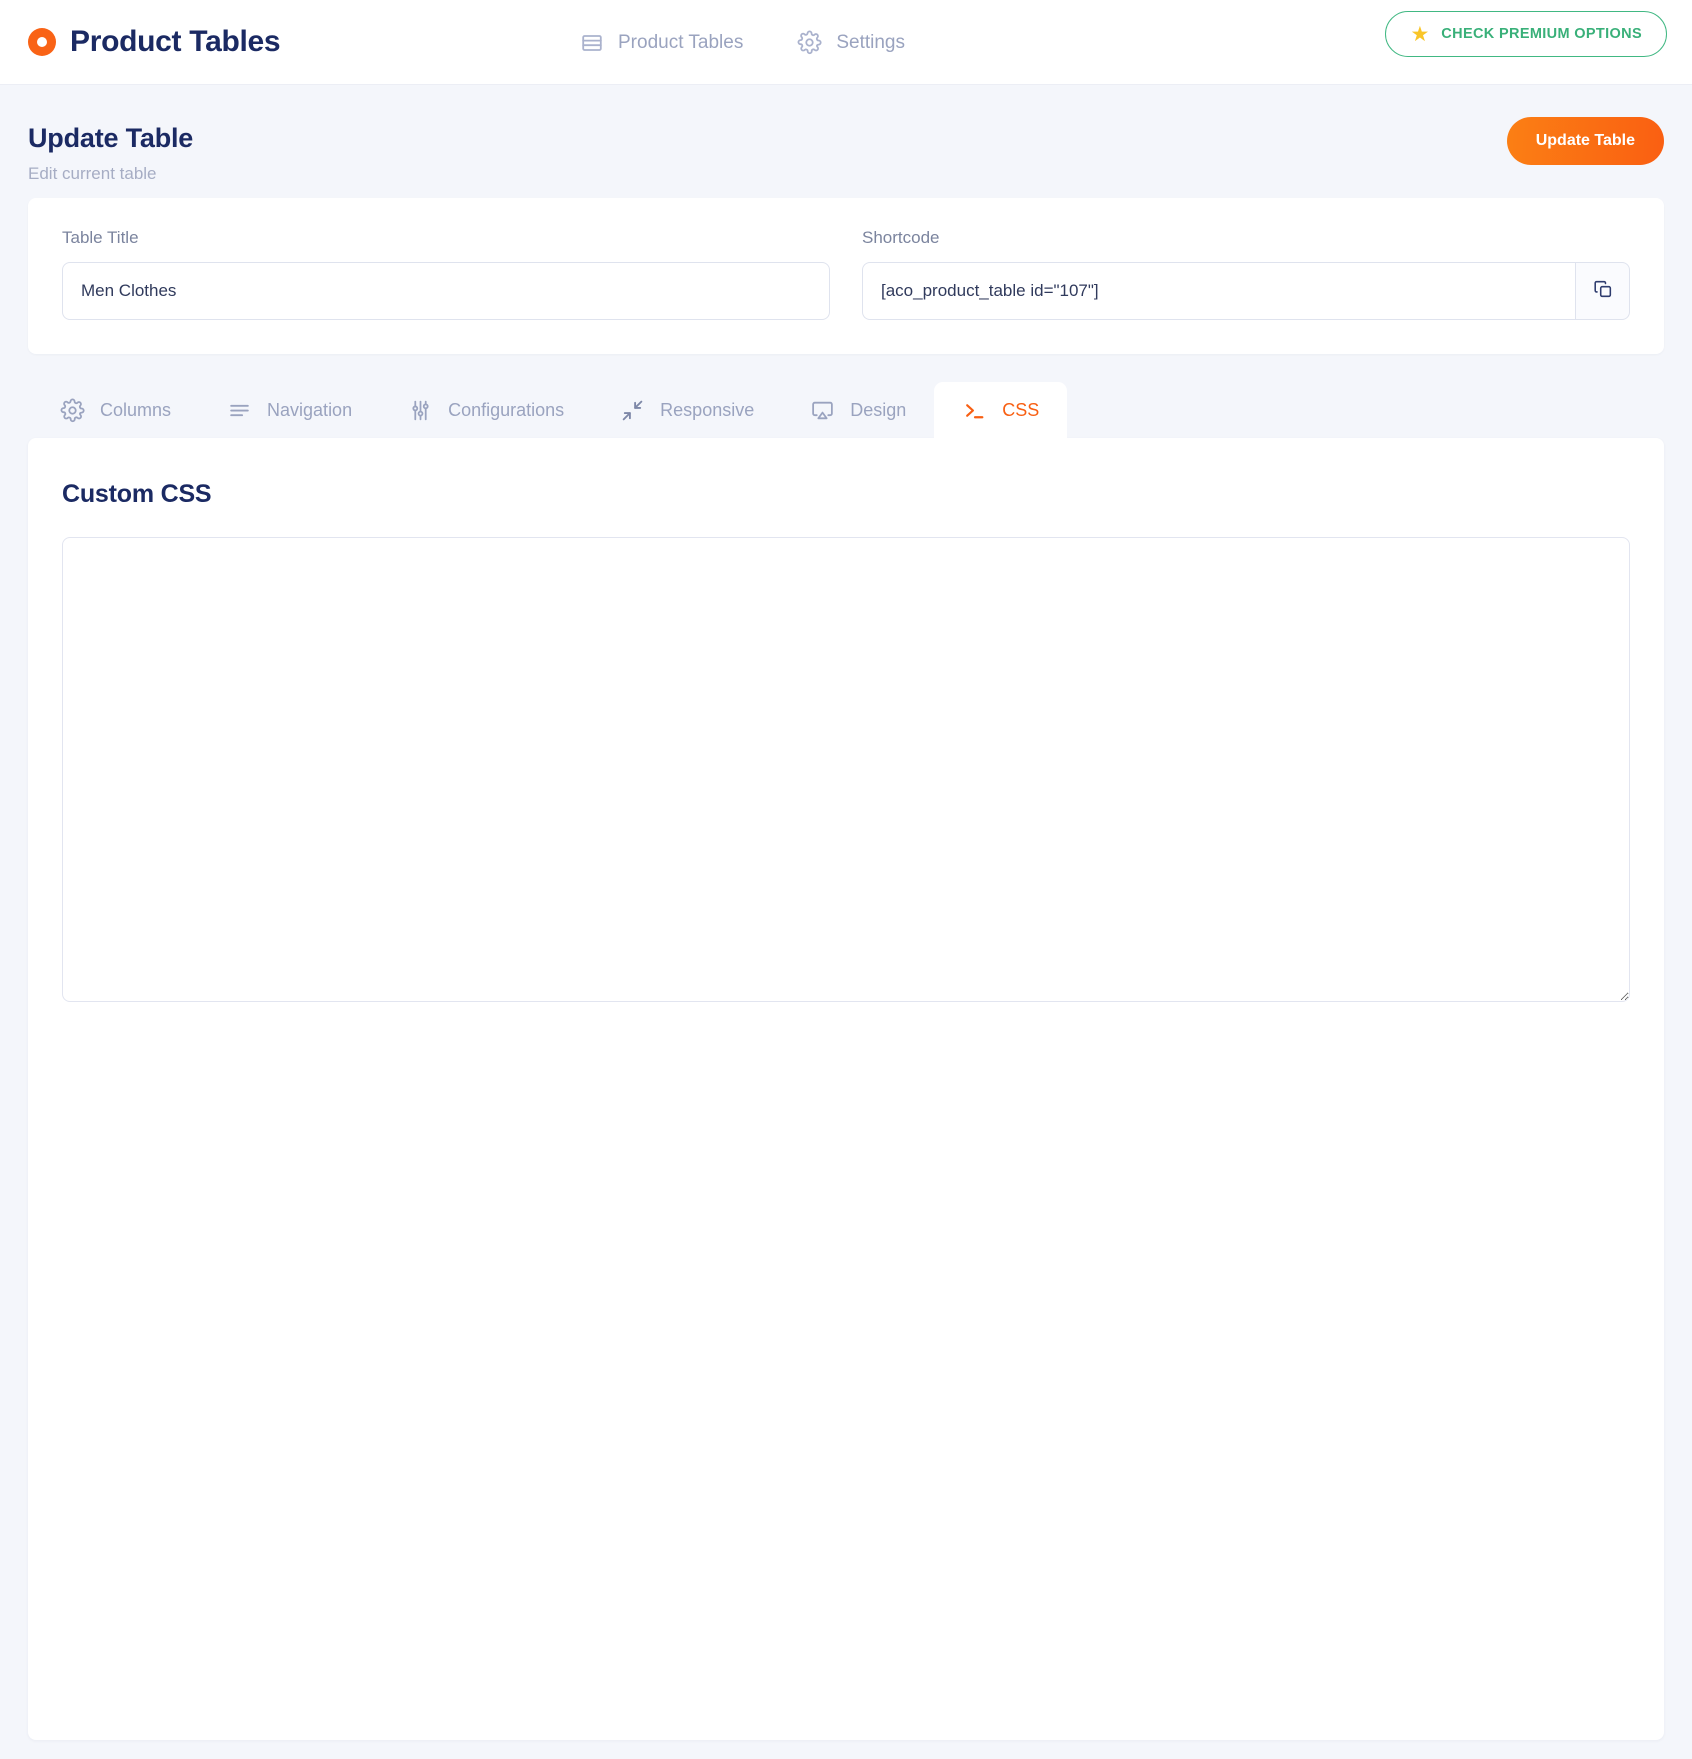 This screenshot has height=1759, width=1692. What do you see at coordinates (632, 410) in the screenshot?
I see `shrink-arrows-icon` at bounding box center [632, 410].